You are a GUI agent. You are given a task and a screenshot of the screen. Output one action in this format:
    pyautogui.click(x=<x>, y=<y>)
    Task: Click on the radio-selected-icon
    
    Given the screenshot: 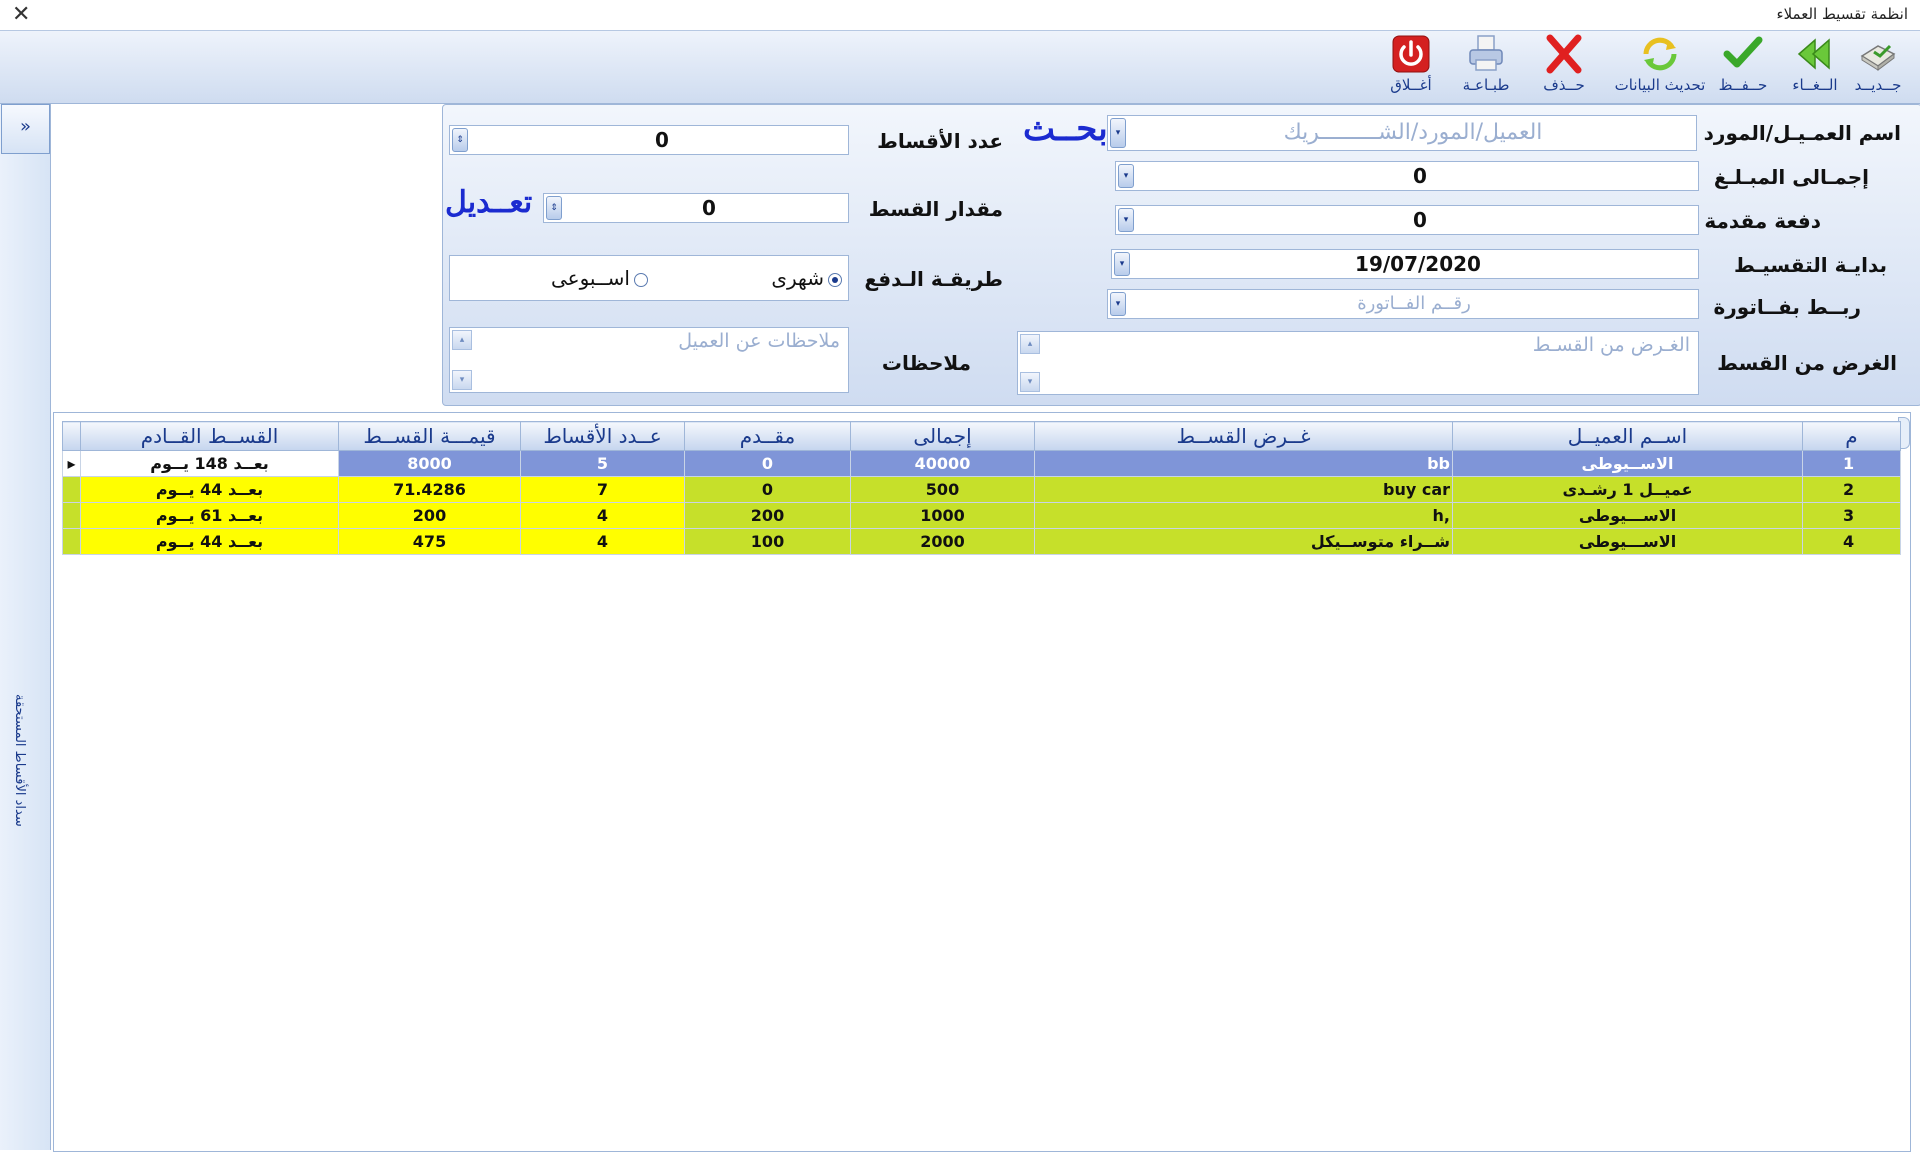 What is the action you would take?
    pyautogui.click(x=835, y=279)
    